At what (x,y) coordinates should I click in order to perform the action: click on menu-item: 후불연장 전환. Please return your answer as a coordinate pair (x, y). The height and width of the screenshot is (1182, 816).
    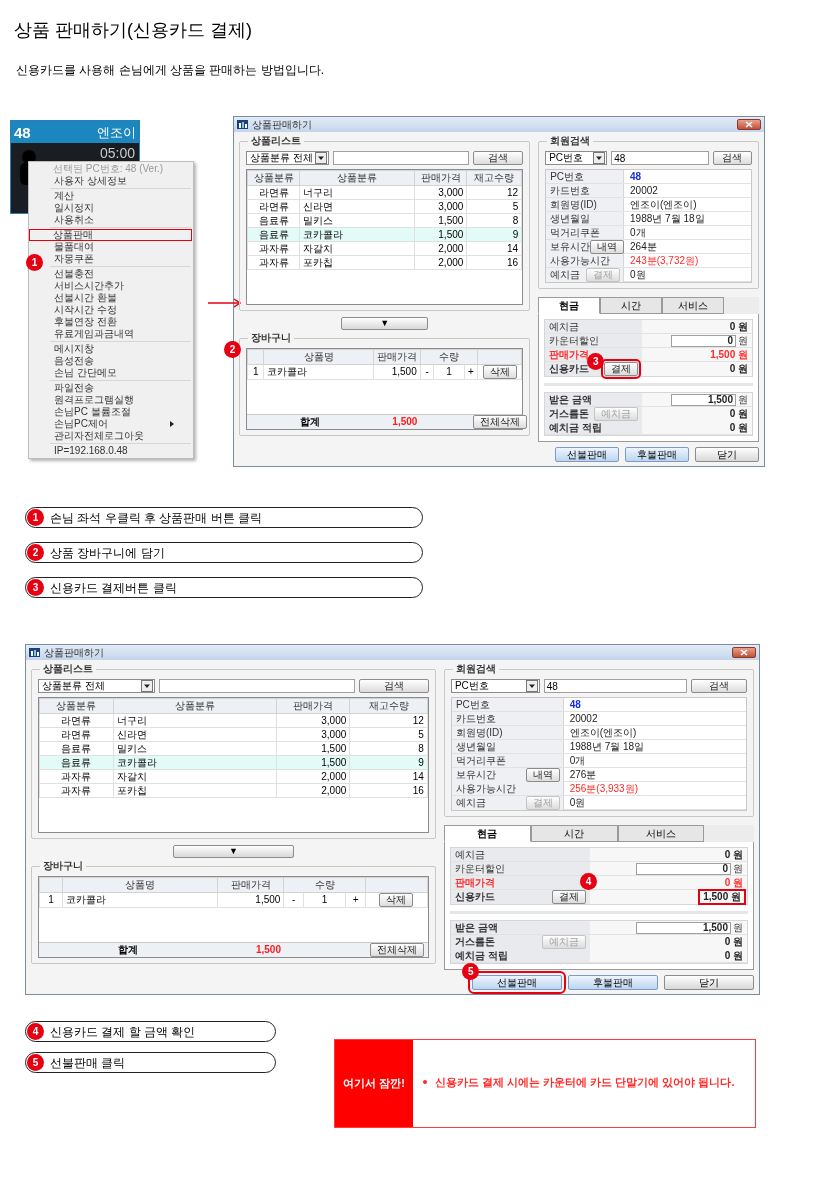
    Looking at the image, I should click on (120, 322).